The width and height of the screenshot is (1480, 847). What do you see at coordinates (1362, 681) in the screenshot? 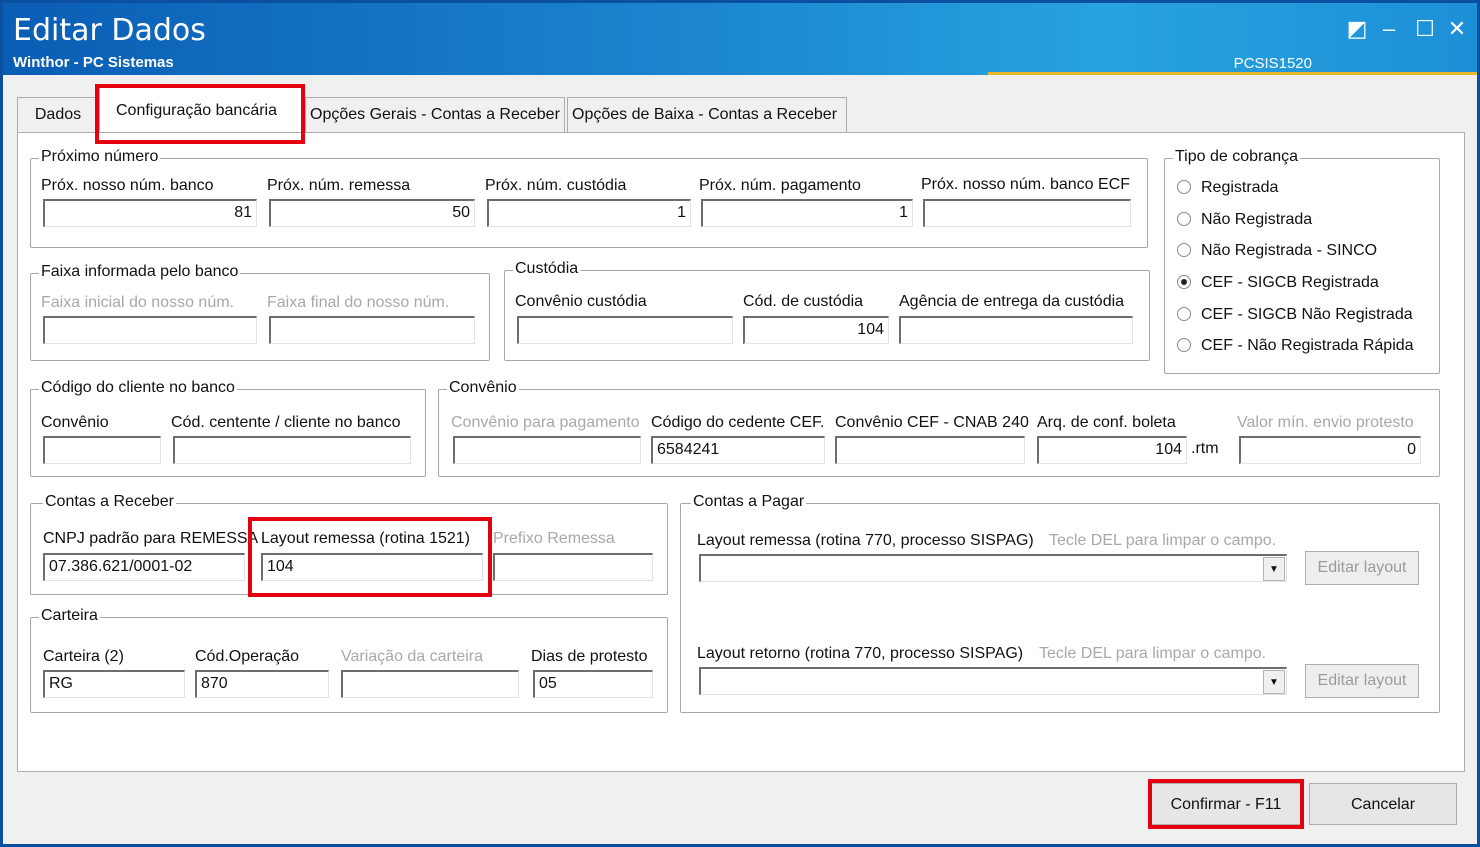
I see `edit-layout-retorno-button: Editar layout` at bounding box center [1362, 681].